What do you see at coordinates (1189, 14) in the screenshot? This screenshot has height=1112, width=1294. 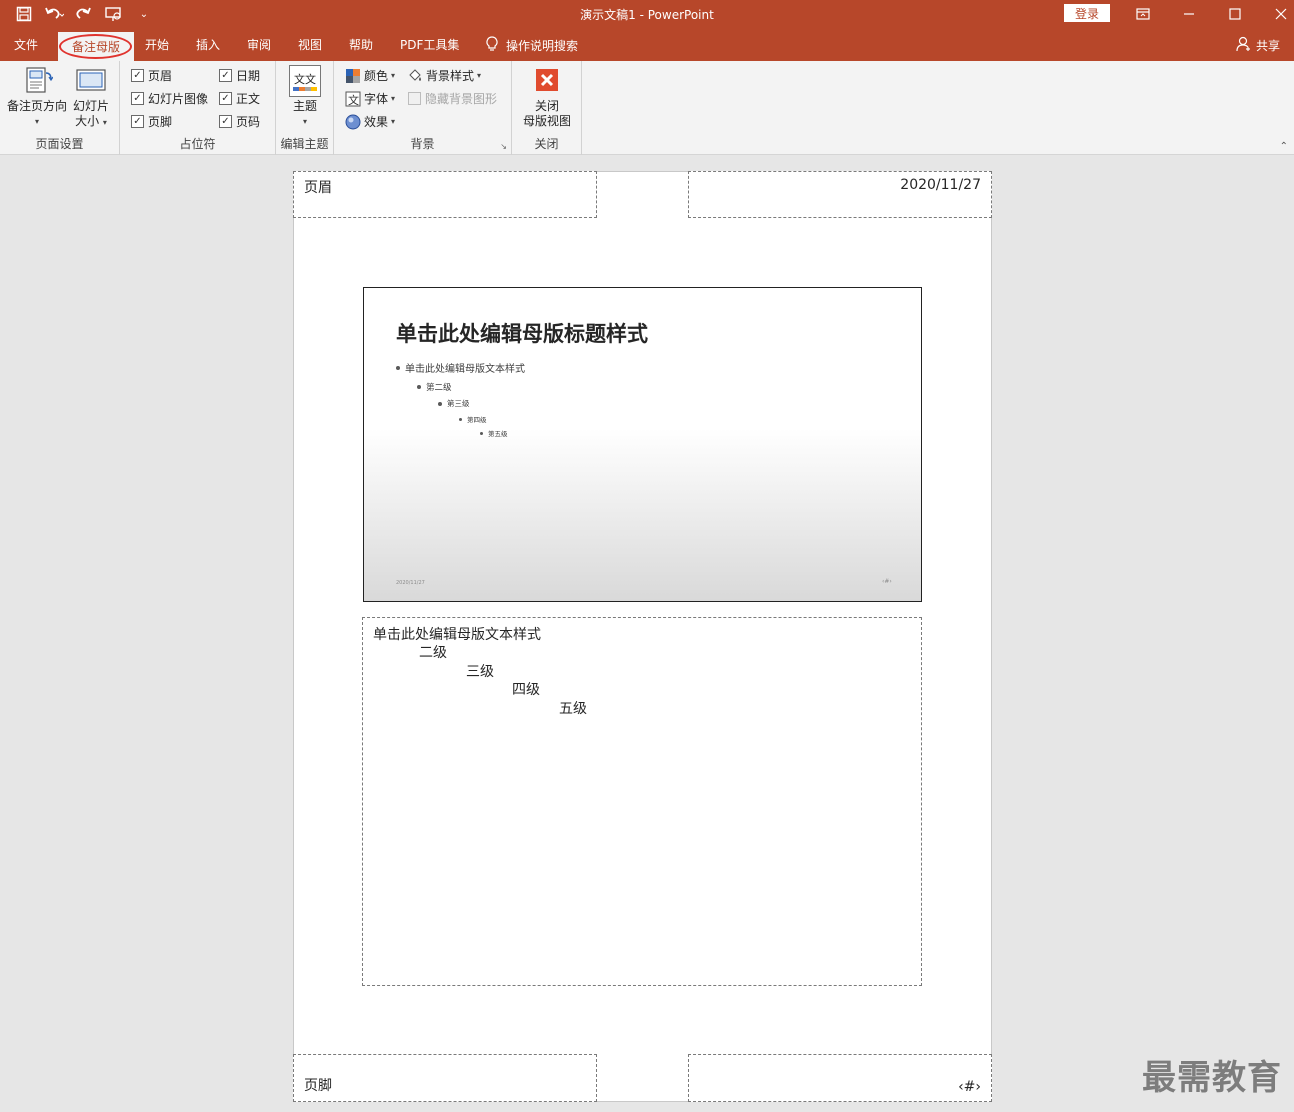 I see `minimize-icon` at bounding box center [1189, 14].